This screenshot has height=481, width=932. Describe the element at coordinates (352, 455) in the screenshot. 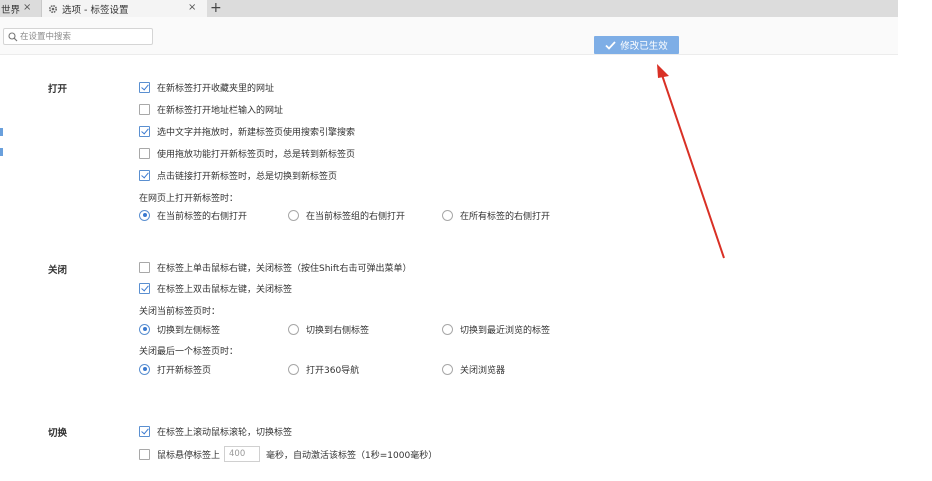

I see `option-label-suffix: 毫秒，自动激活该标签（1秒=1000毫秒）` at that location.